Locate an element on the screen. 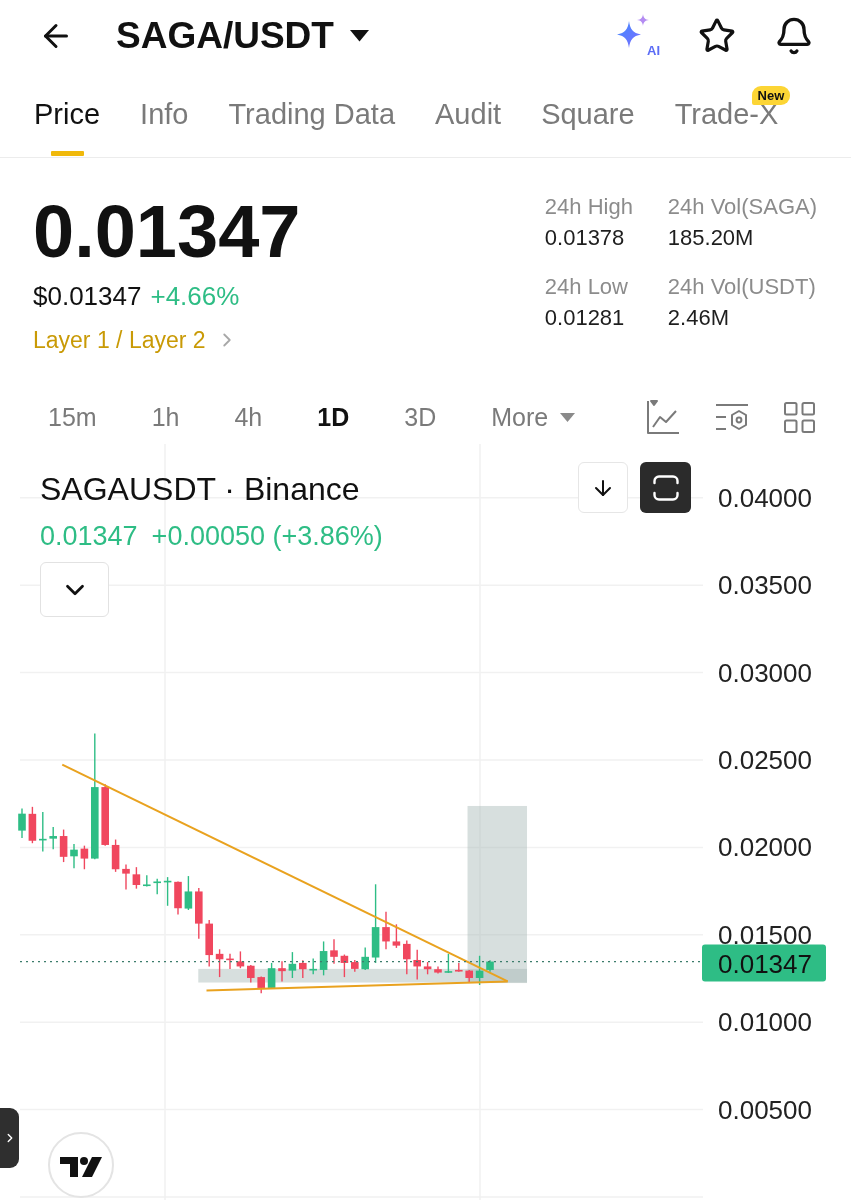  price-tag: 0.01347 is located at coordinates (764, 963).